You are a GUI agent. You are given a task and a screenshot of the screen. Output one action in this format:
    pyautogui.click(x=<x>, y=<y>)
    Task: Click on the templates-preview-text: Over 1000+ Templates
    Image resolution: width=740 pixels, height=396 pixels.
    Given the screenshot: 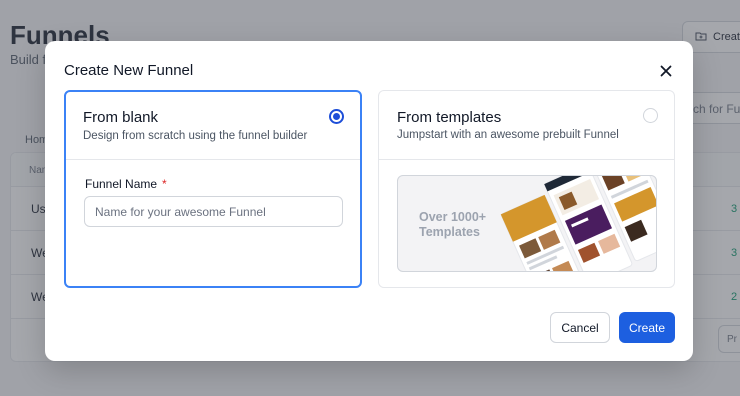 What is the action you would take?
    pyautogui.click(x=452, y=225)
    